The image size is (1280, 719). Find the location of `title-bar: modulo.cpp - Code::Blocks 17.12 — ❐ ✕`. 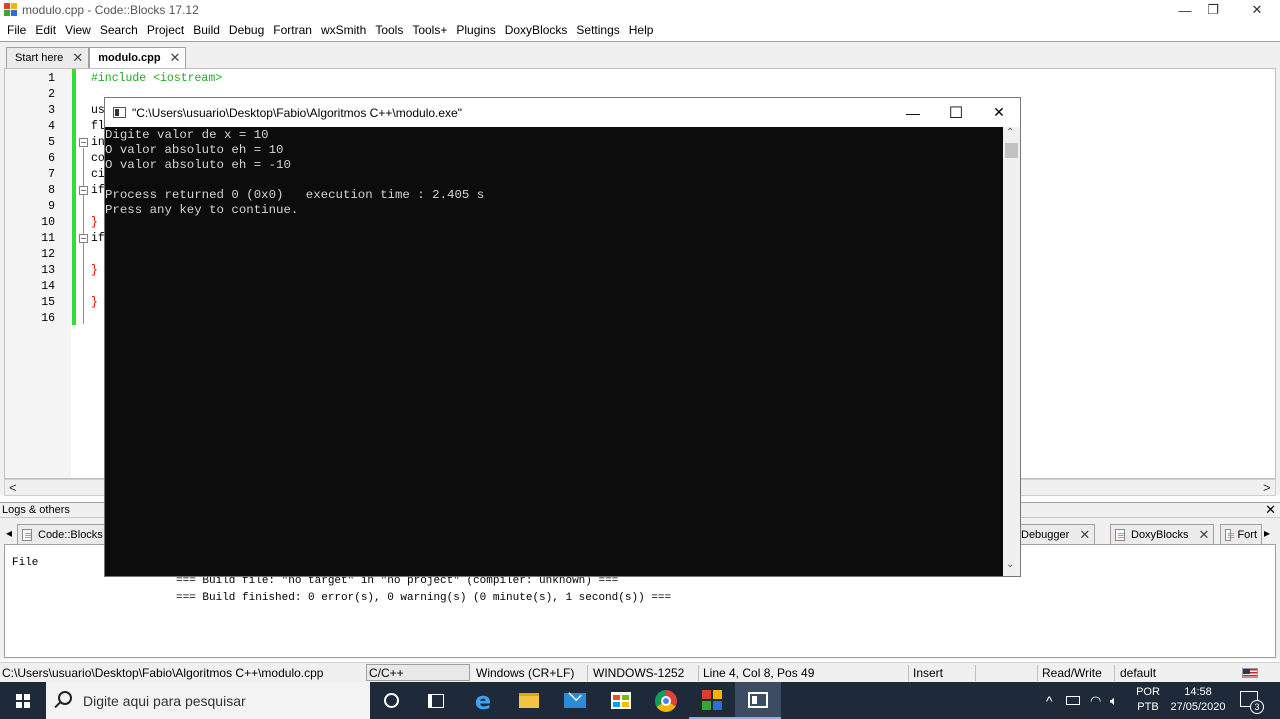

title-bar: modulo.cpp - Code::Blocks 17.12 — ❐ ✕ is located at coordinates (640, 10).